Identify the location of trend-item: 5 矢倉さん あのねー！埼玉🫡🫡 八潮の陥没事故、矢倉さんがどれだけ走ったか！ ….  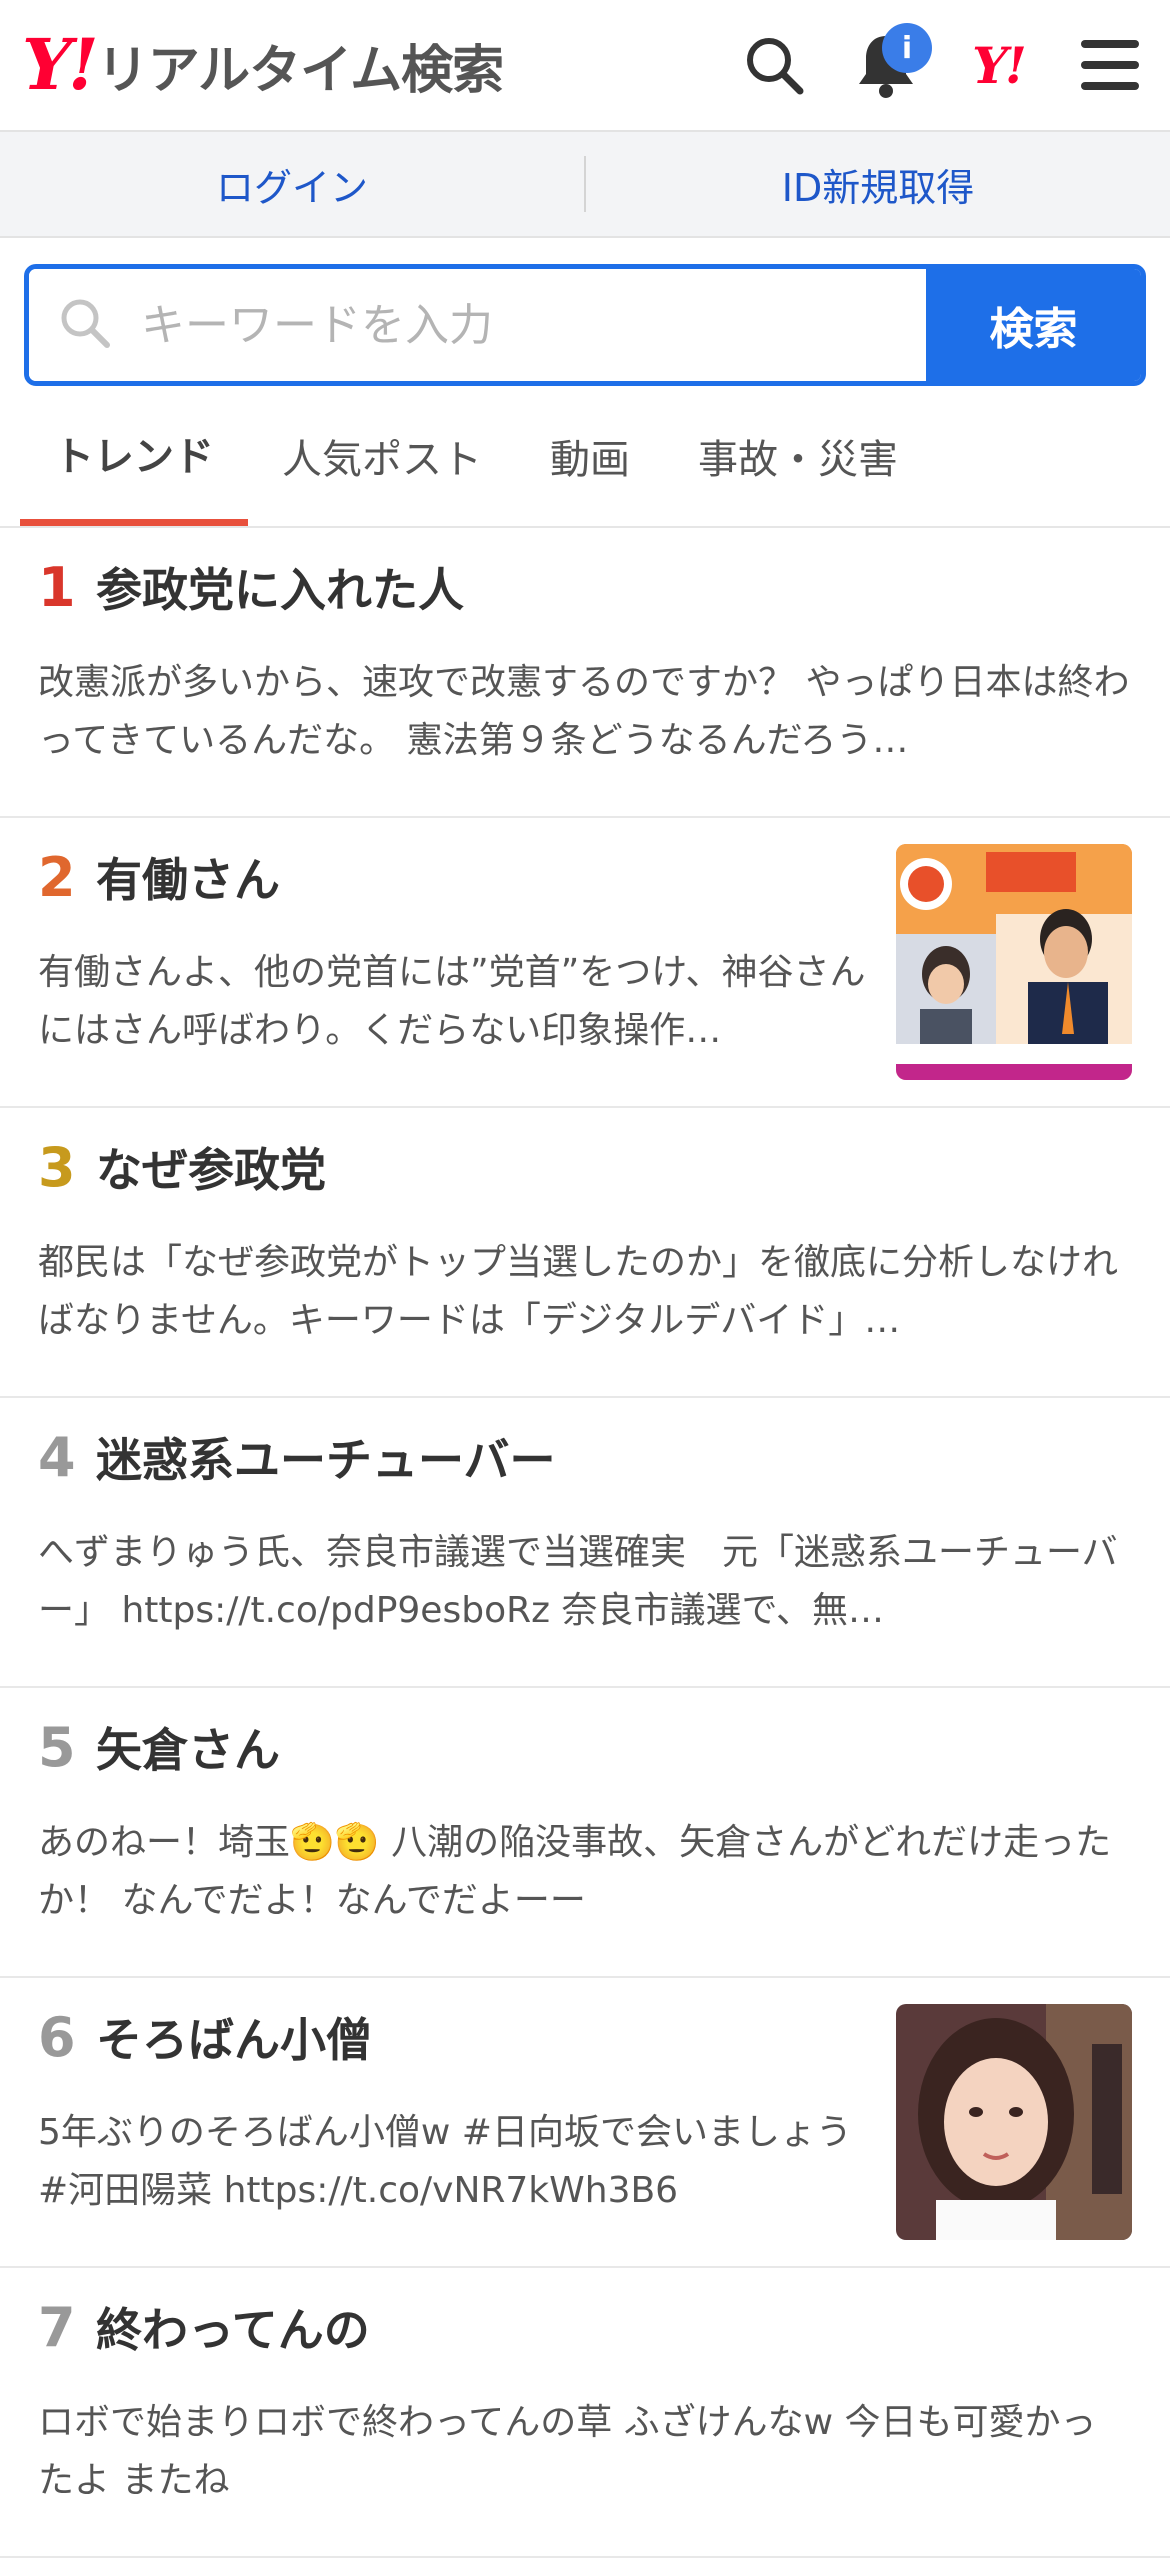
(585, 1833).